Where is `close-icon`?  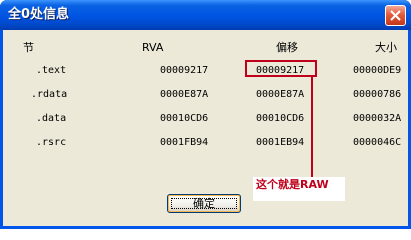 close-icon is located at coordinates (395, 15).